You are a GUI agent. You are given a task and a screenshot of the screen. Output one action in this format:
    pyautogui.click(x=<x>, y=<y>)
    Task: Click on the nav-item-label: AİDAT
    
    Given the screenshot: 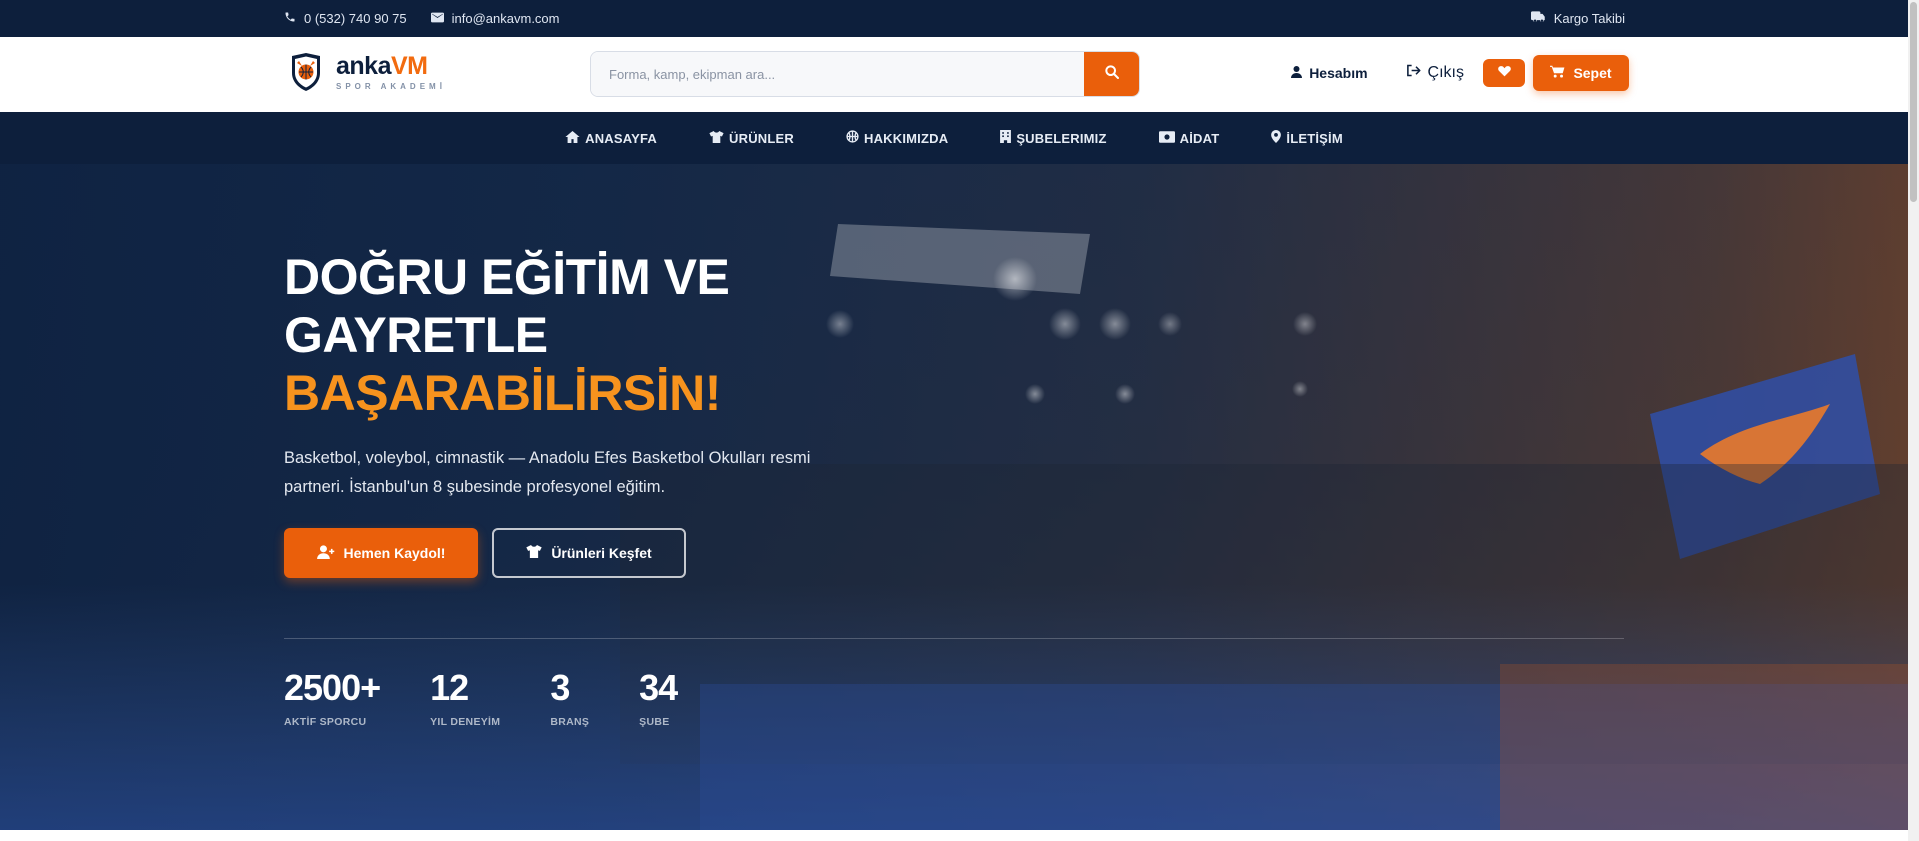 What is the action you would take?
    pyautogui.click(x=1199, y=138)
    